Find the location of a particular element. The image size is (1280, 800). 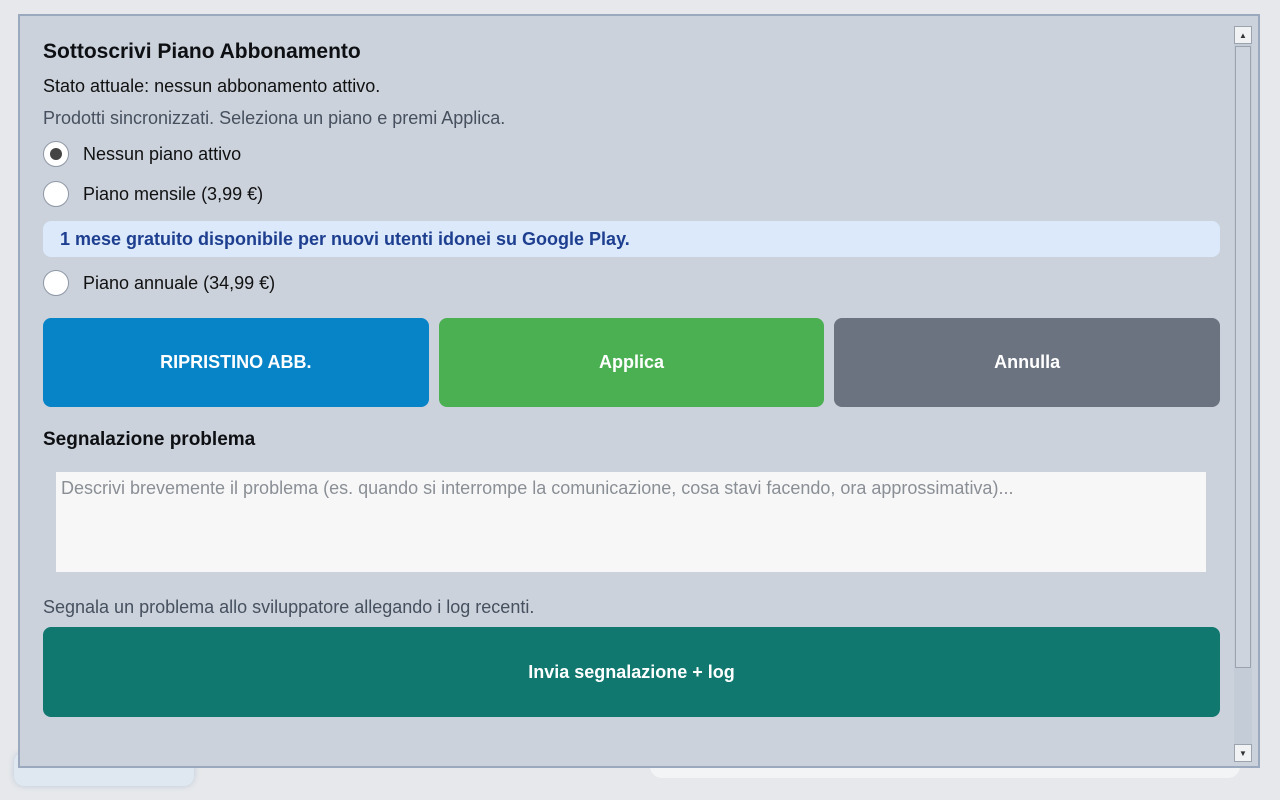

apply-button: Applica is located at coordinates (631, 362).